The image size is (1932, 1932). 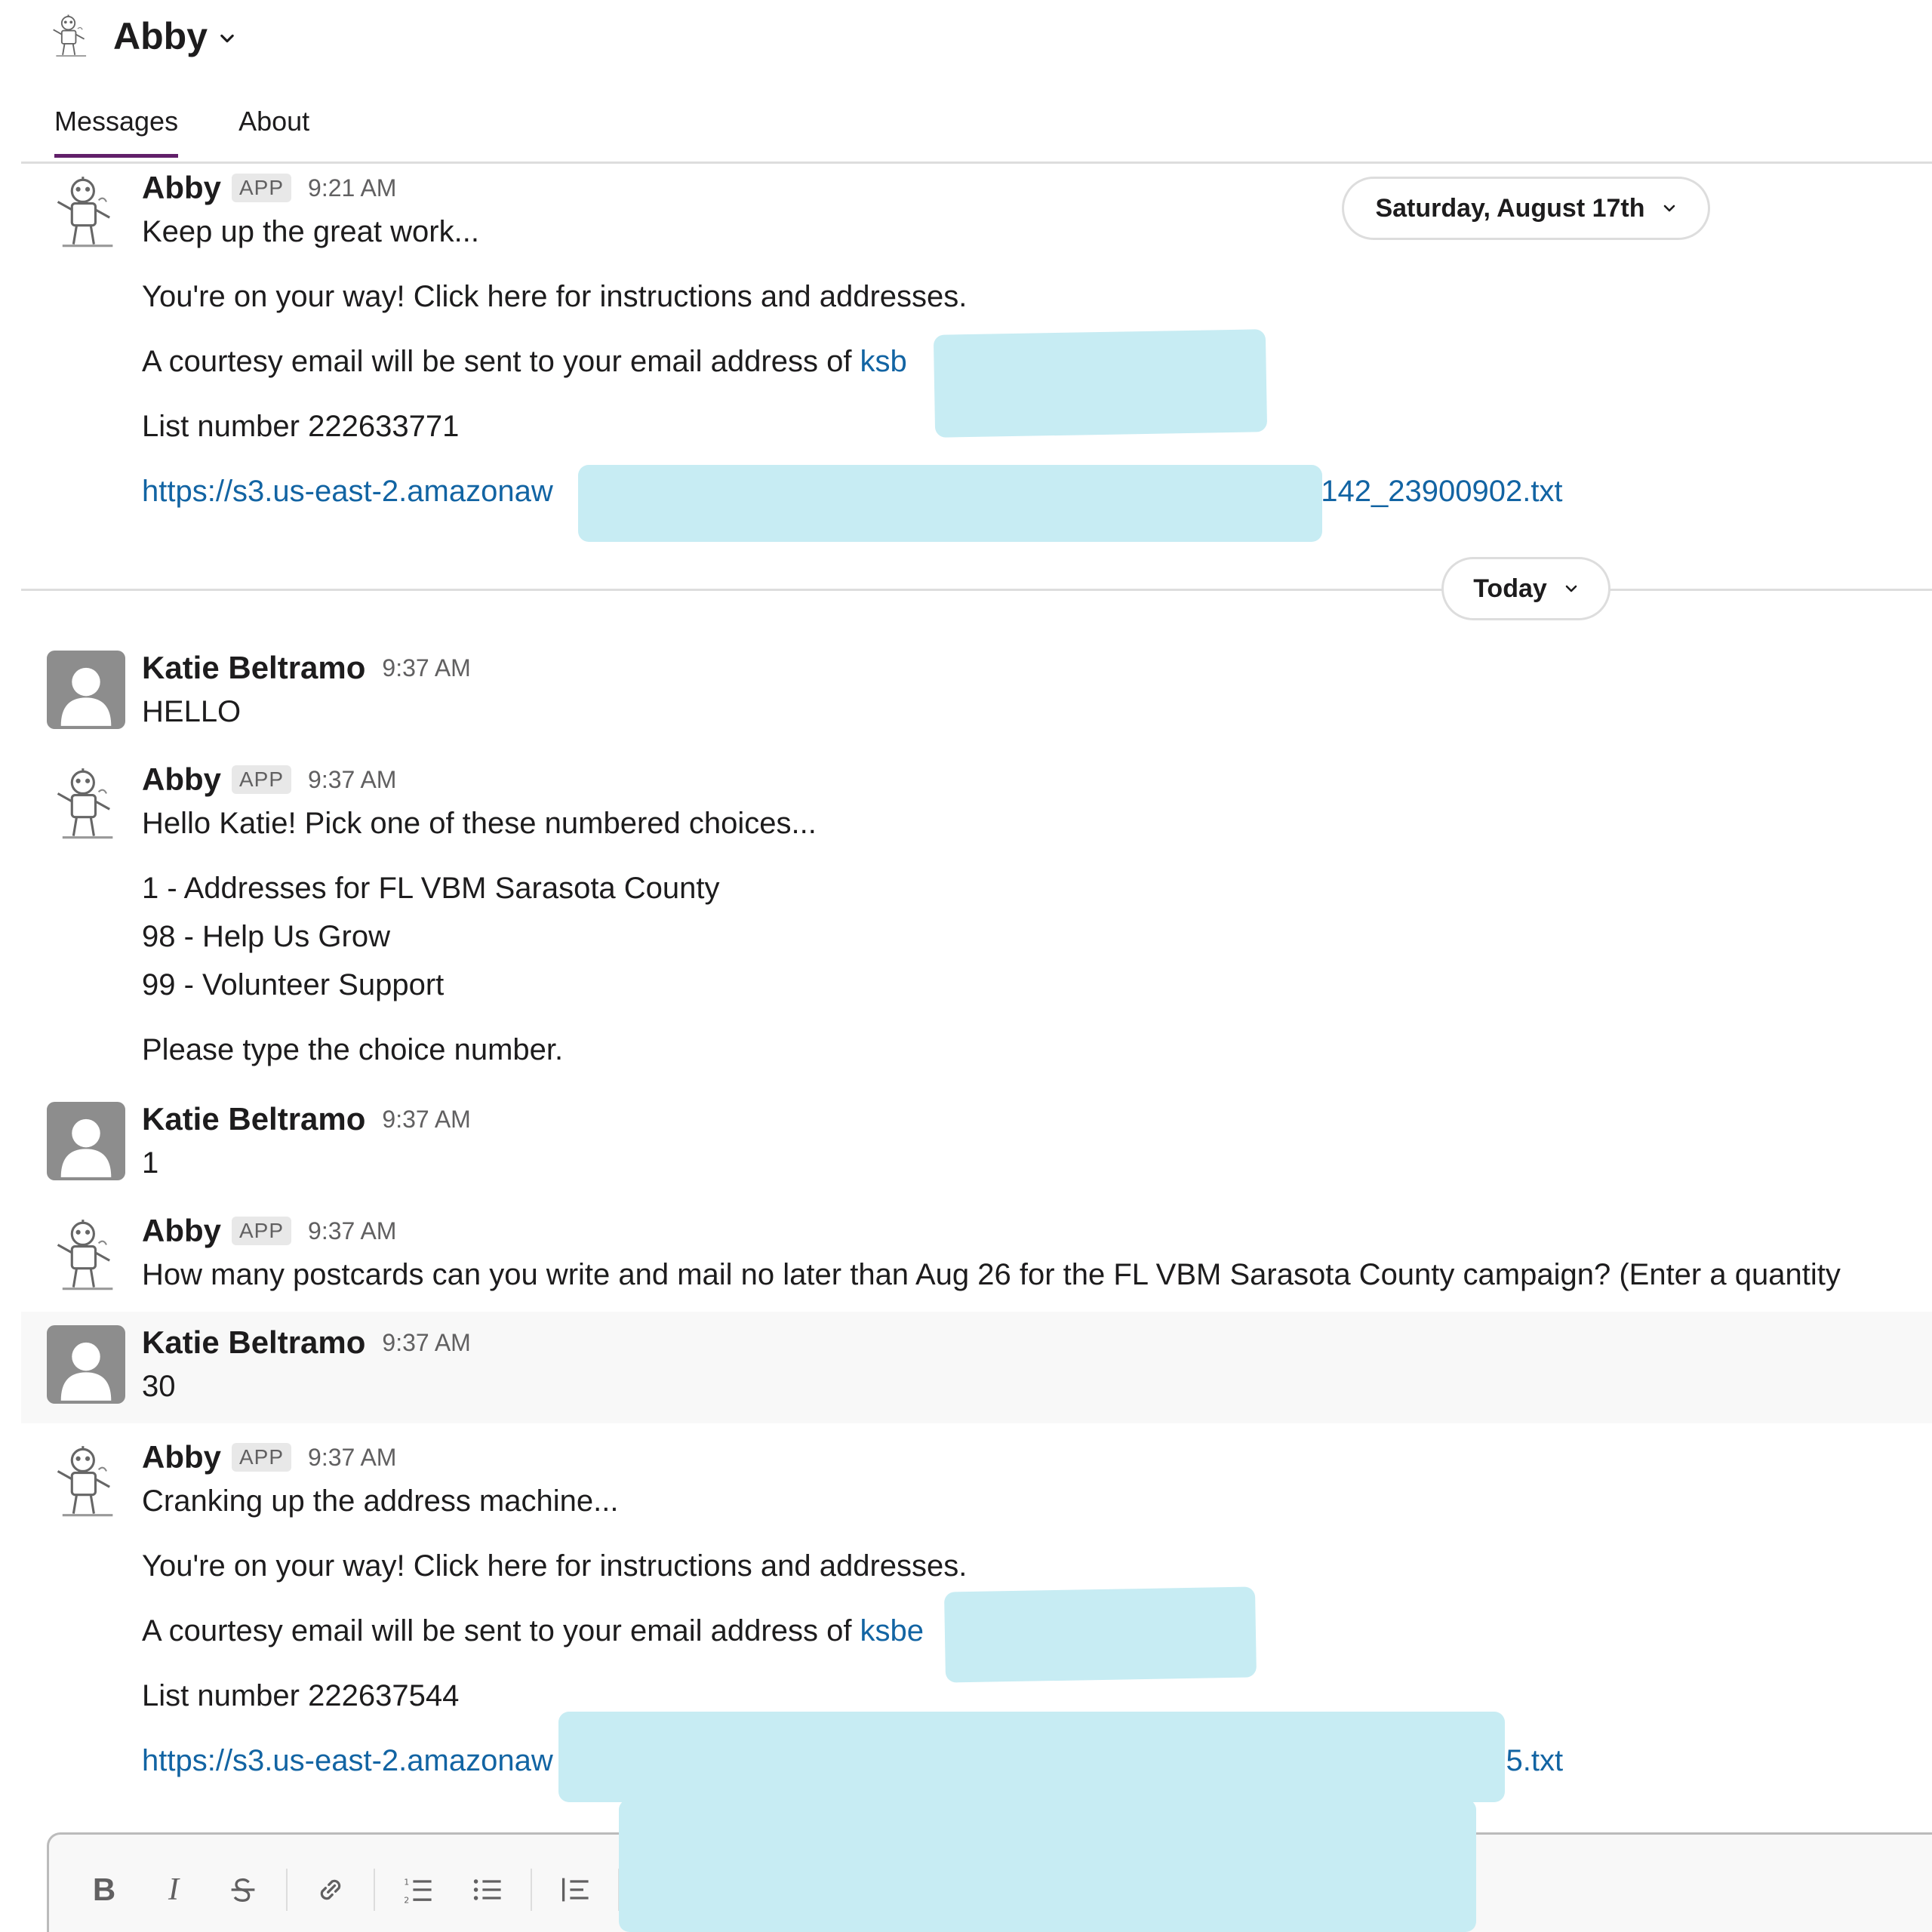 What do you see at coordinates (883, 361) in the screenshot?
I see `email-link: ksb` at bounding box center [883, 361].